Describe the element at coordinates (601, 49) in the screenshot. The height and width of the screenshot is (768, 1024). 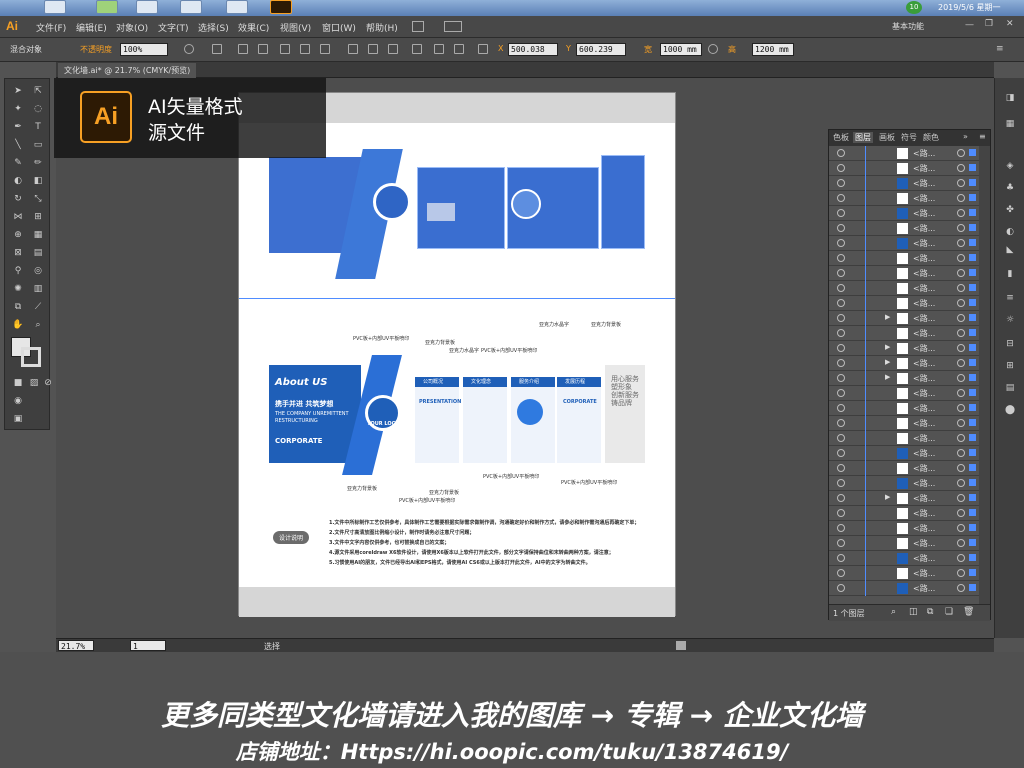
I see `y-field: 600.239` at that location.